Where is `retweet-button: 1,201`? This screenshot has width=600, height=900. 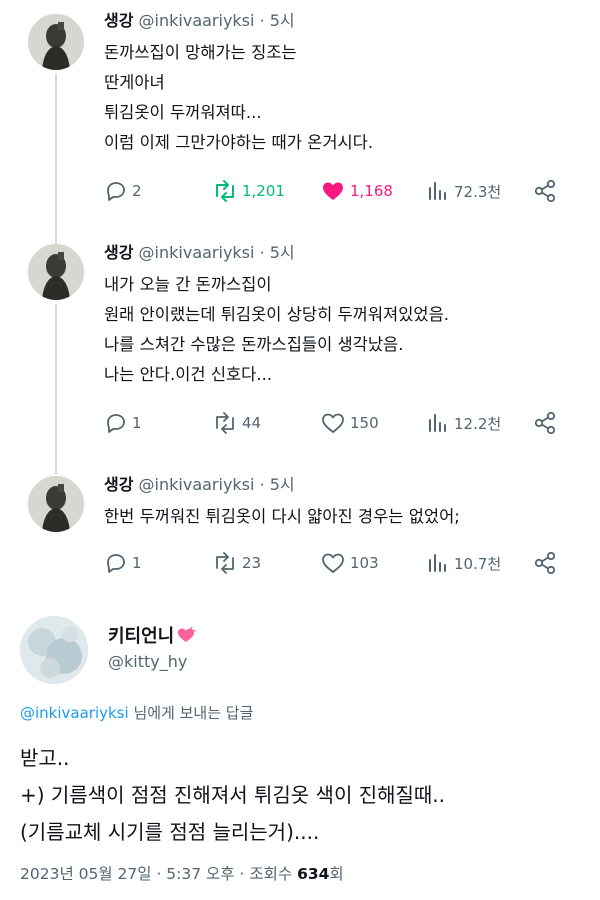
retweet-button: 1,201 is located at coordinates (248, 191).